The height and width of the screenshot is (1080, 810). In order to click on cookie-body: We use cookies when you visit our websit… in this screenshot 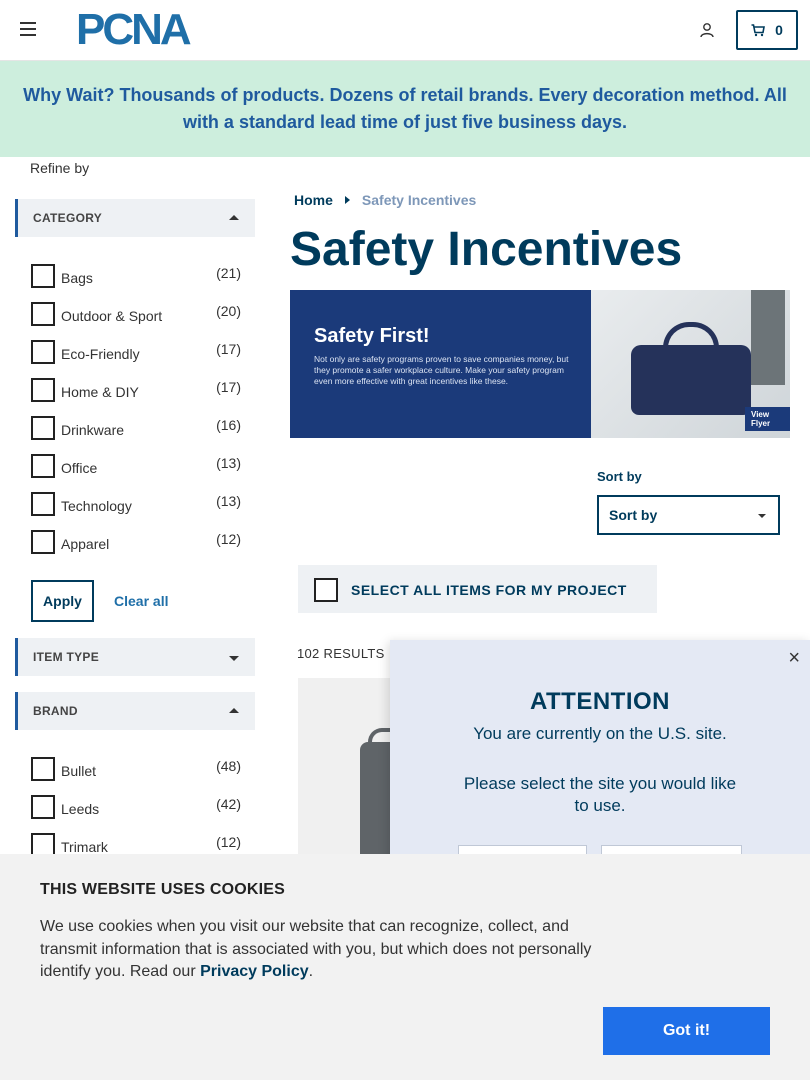, I will do `click(316, 949)`.